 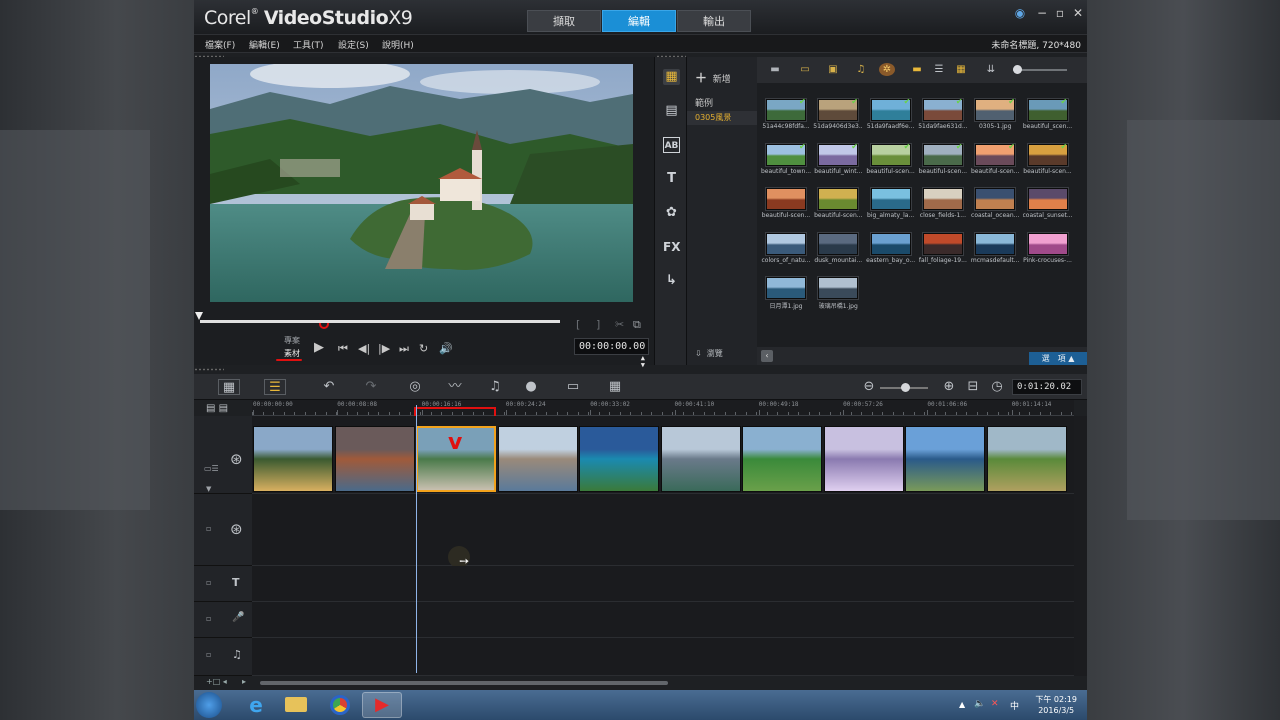 I want to click on import-media-icon: ⇊, so click(x=991, y=69).